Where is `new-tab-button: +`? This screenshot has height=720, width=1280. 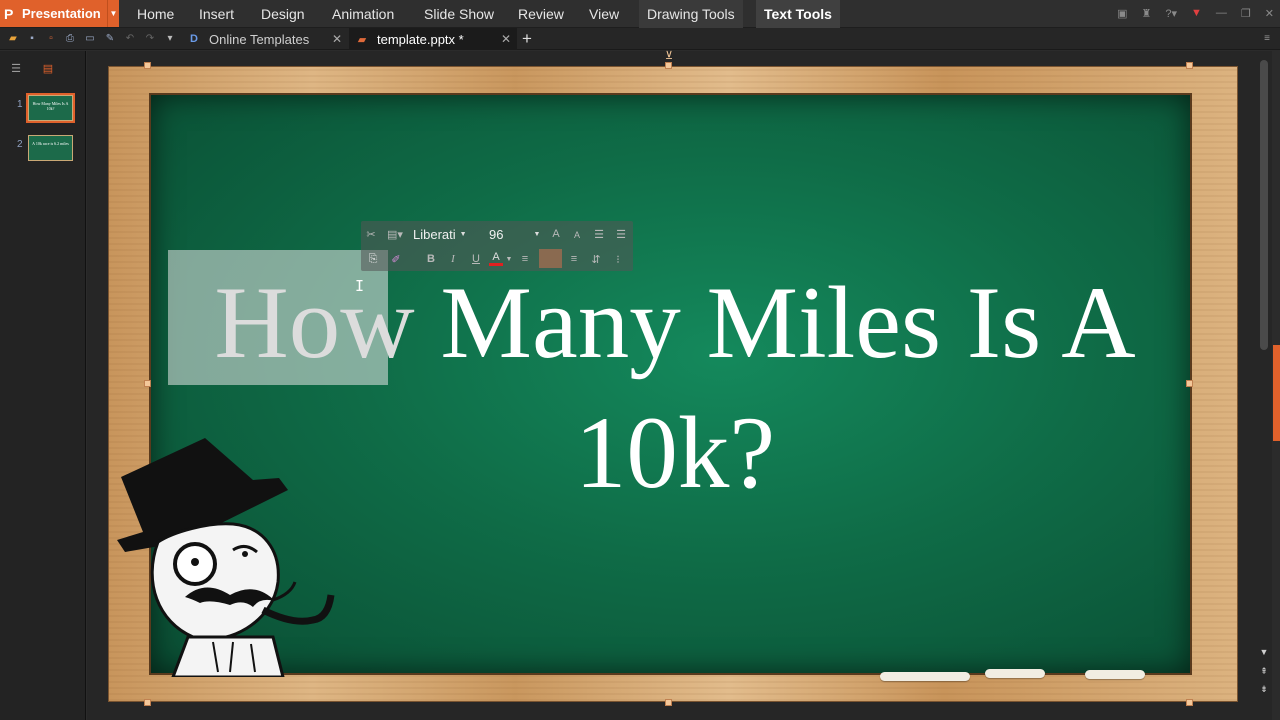
new-tab-button: + is located at coordinates (530, 39).